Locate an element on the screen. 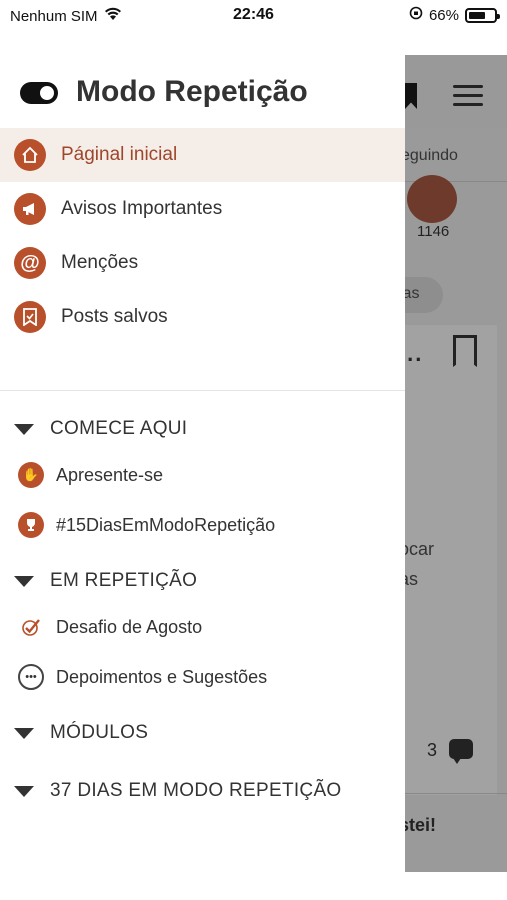  section-header-37-dias: 37 DIAS EM MODO REPETIÇÃO is located at coordinates (202, 791).